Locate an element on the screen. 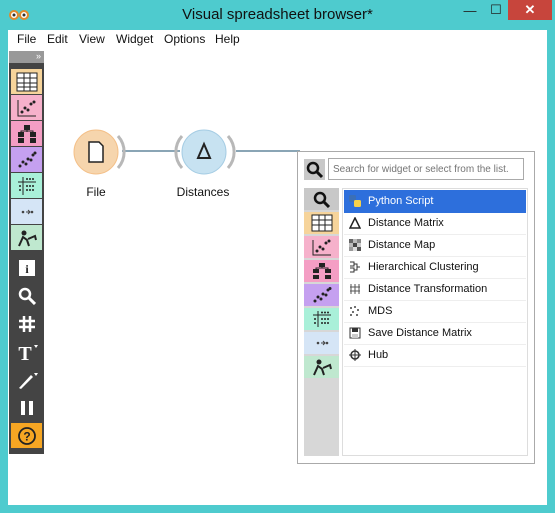 This screenshot has height=513, width=555. pause-button is located at coordinates (26, 407).